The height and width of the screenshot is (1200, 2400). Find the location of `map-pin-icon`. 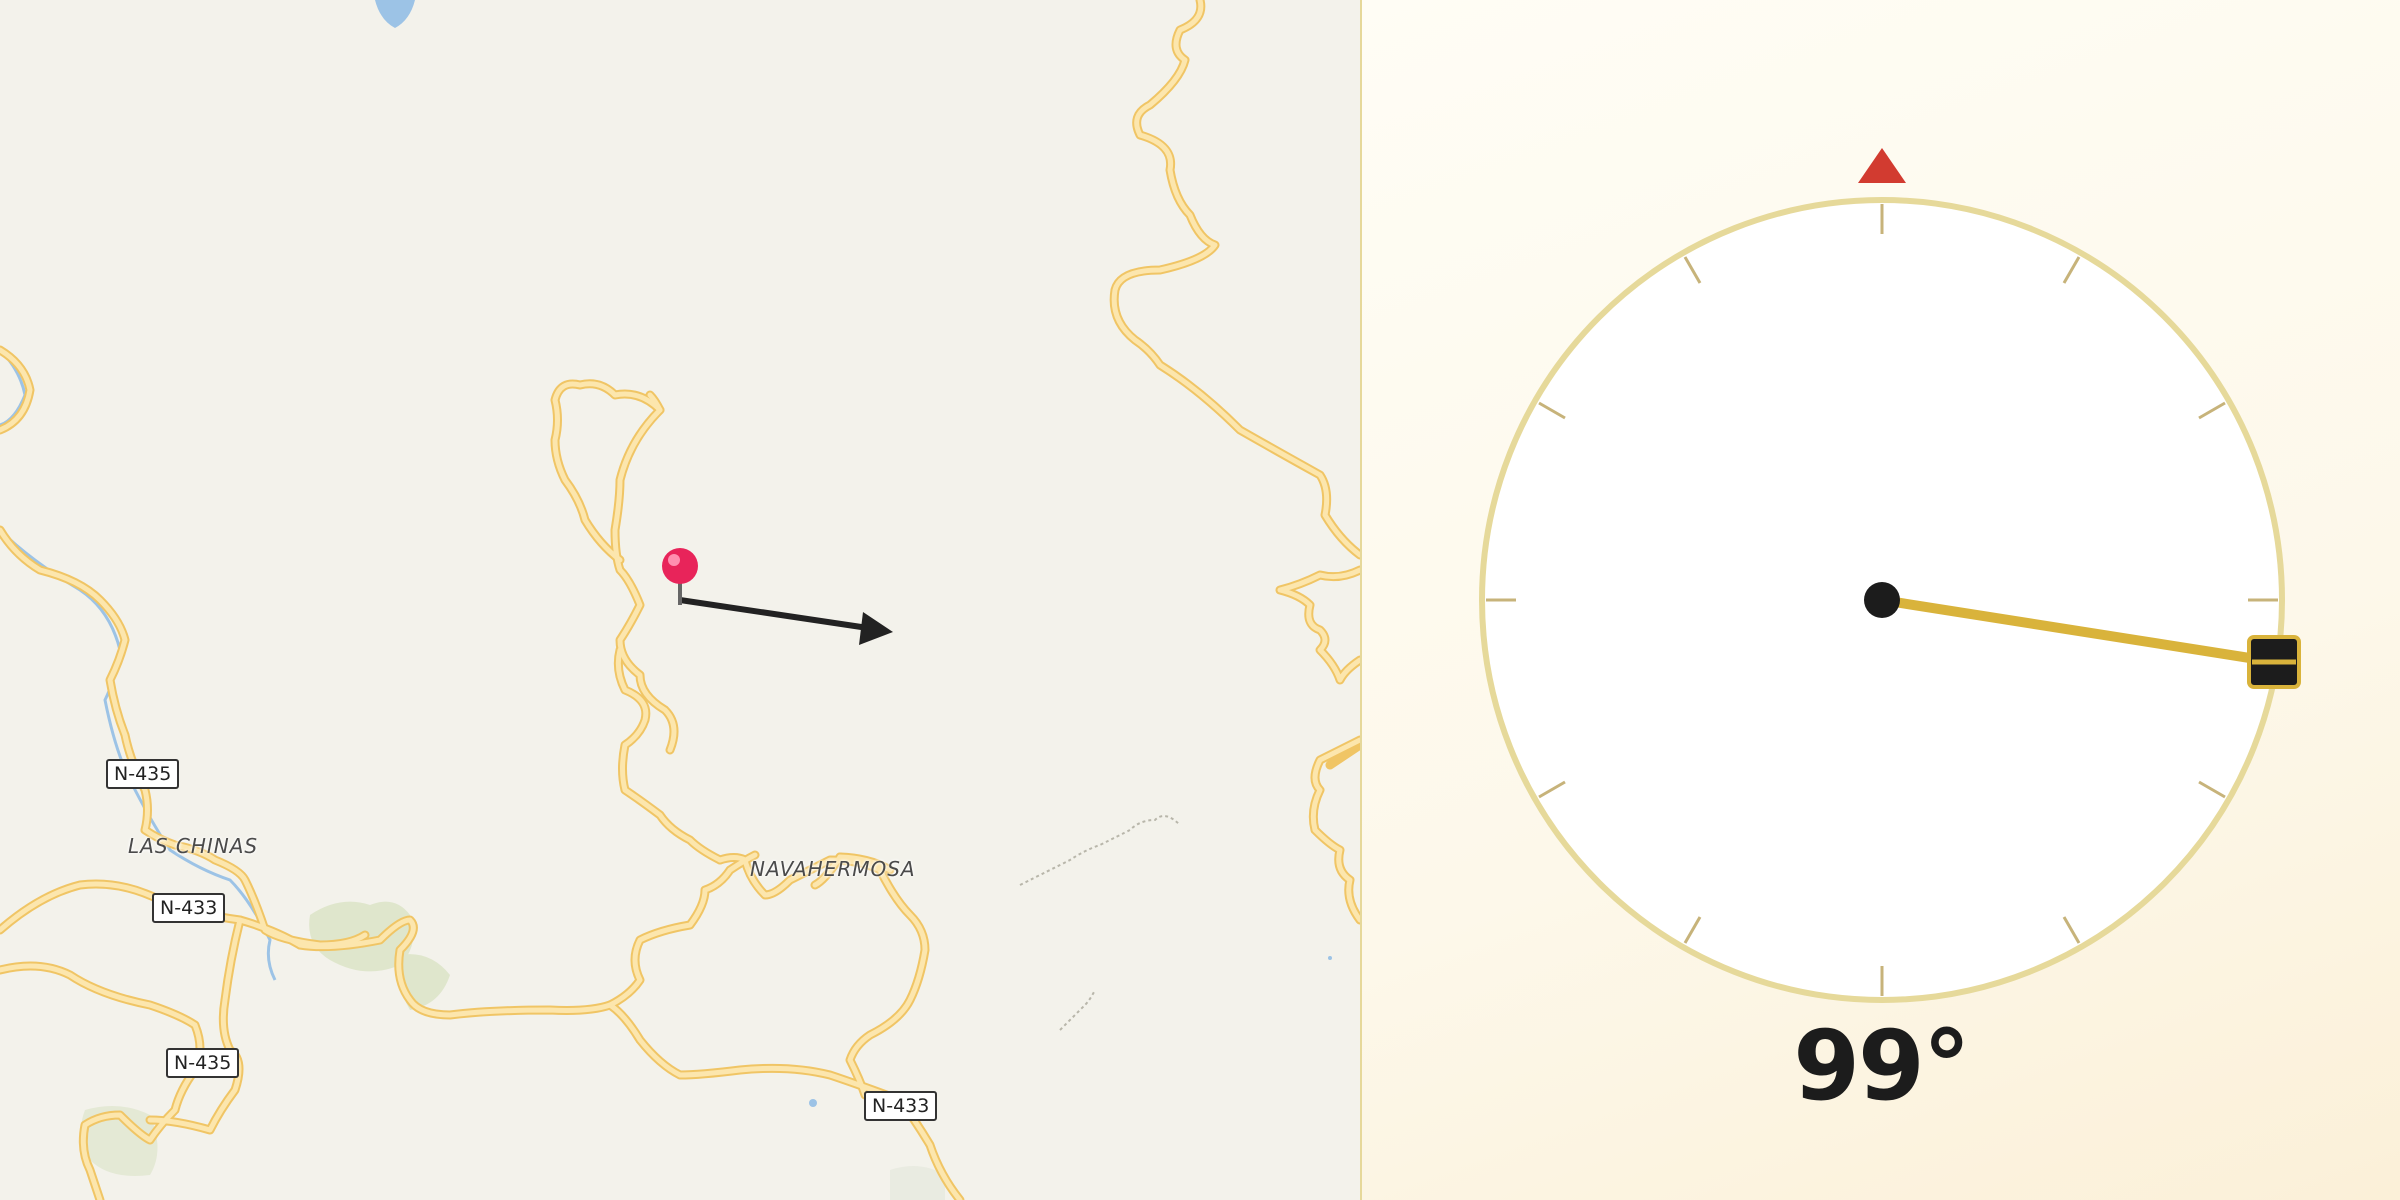

map-pin-icon is located at coordinates (680, 576).